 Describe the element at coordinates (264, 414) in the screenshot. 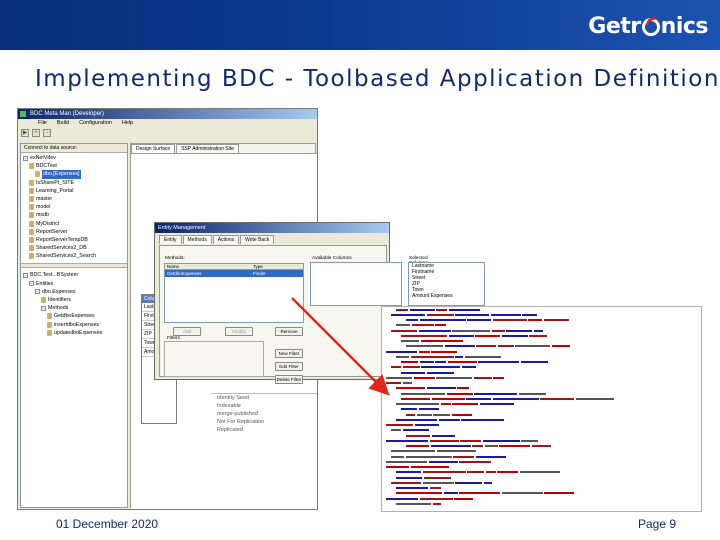

I see `property-row: merge-published` at that location.